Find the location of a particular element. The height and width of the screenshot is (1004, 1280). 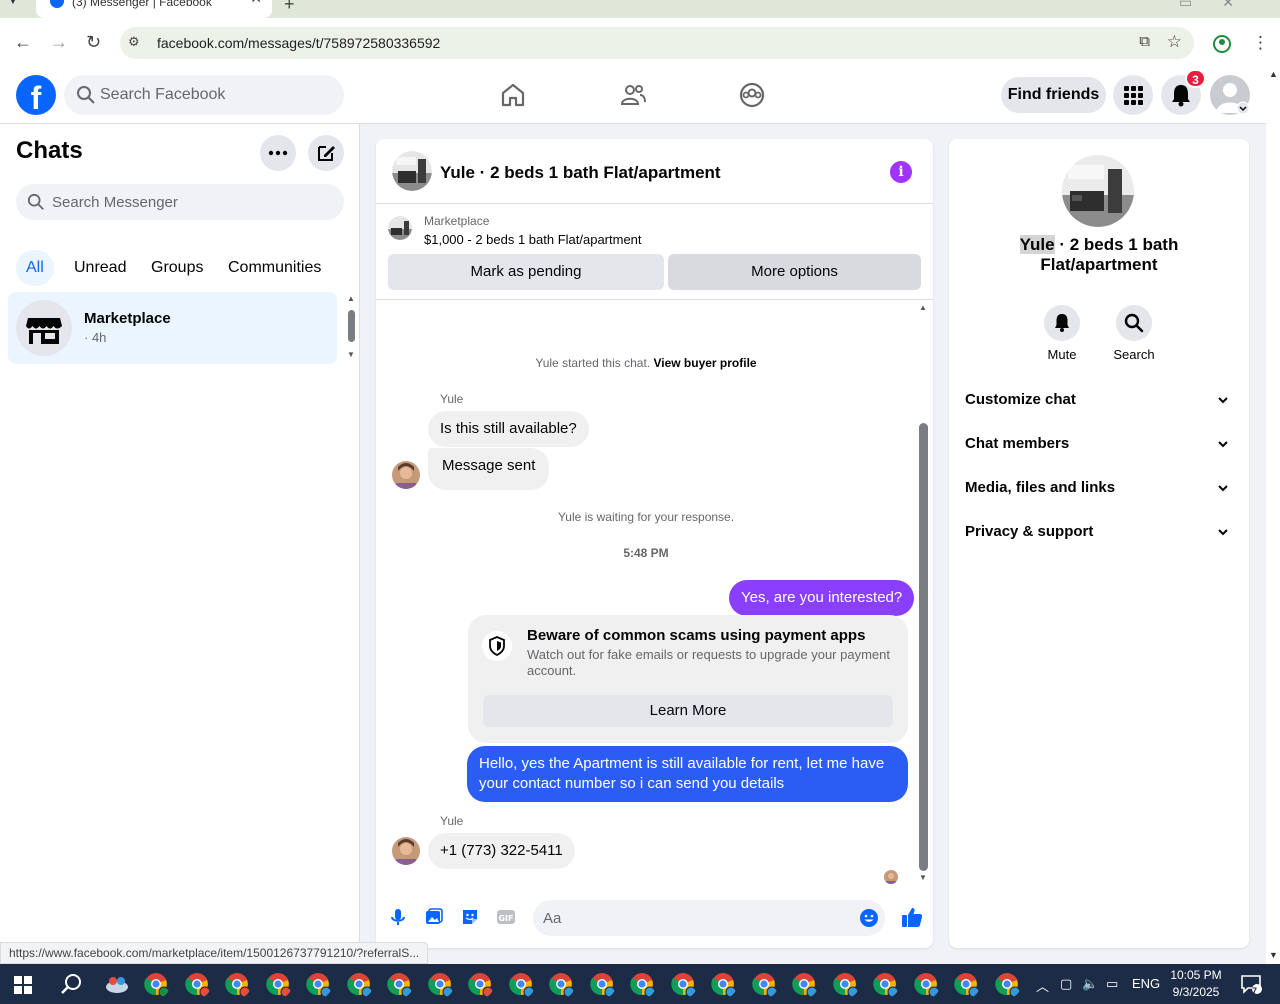

microphone-icon is located at coordinates (398, 917).